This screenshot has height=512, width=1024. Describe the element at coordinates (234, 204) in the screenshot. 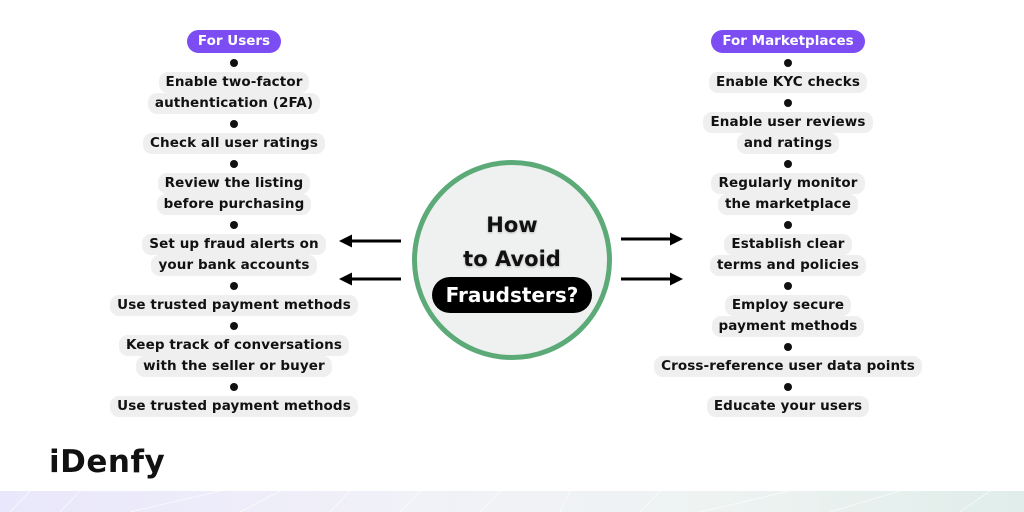

I see `tip-text-line: before purchasing` at that location.